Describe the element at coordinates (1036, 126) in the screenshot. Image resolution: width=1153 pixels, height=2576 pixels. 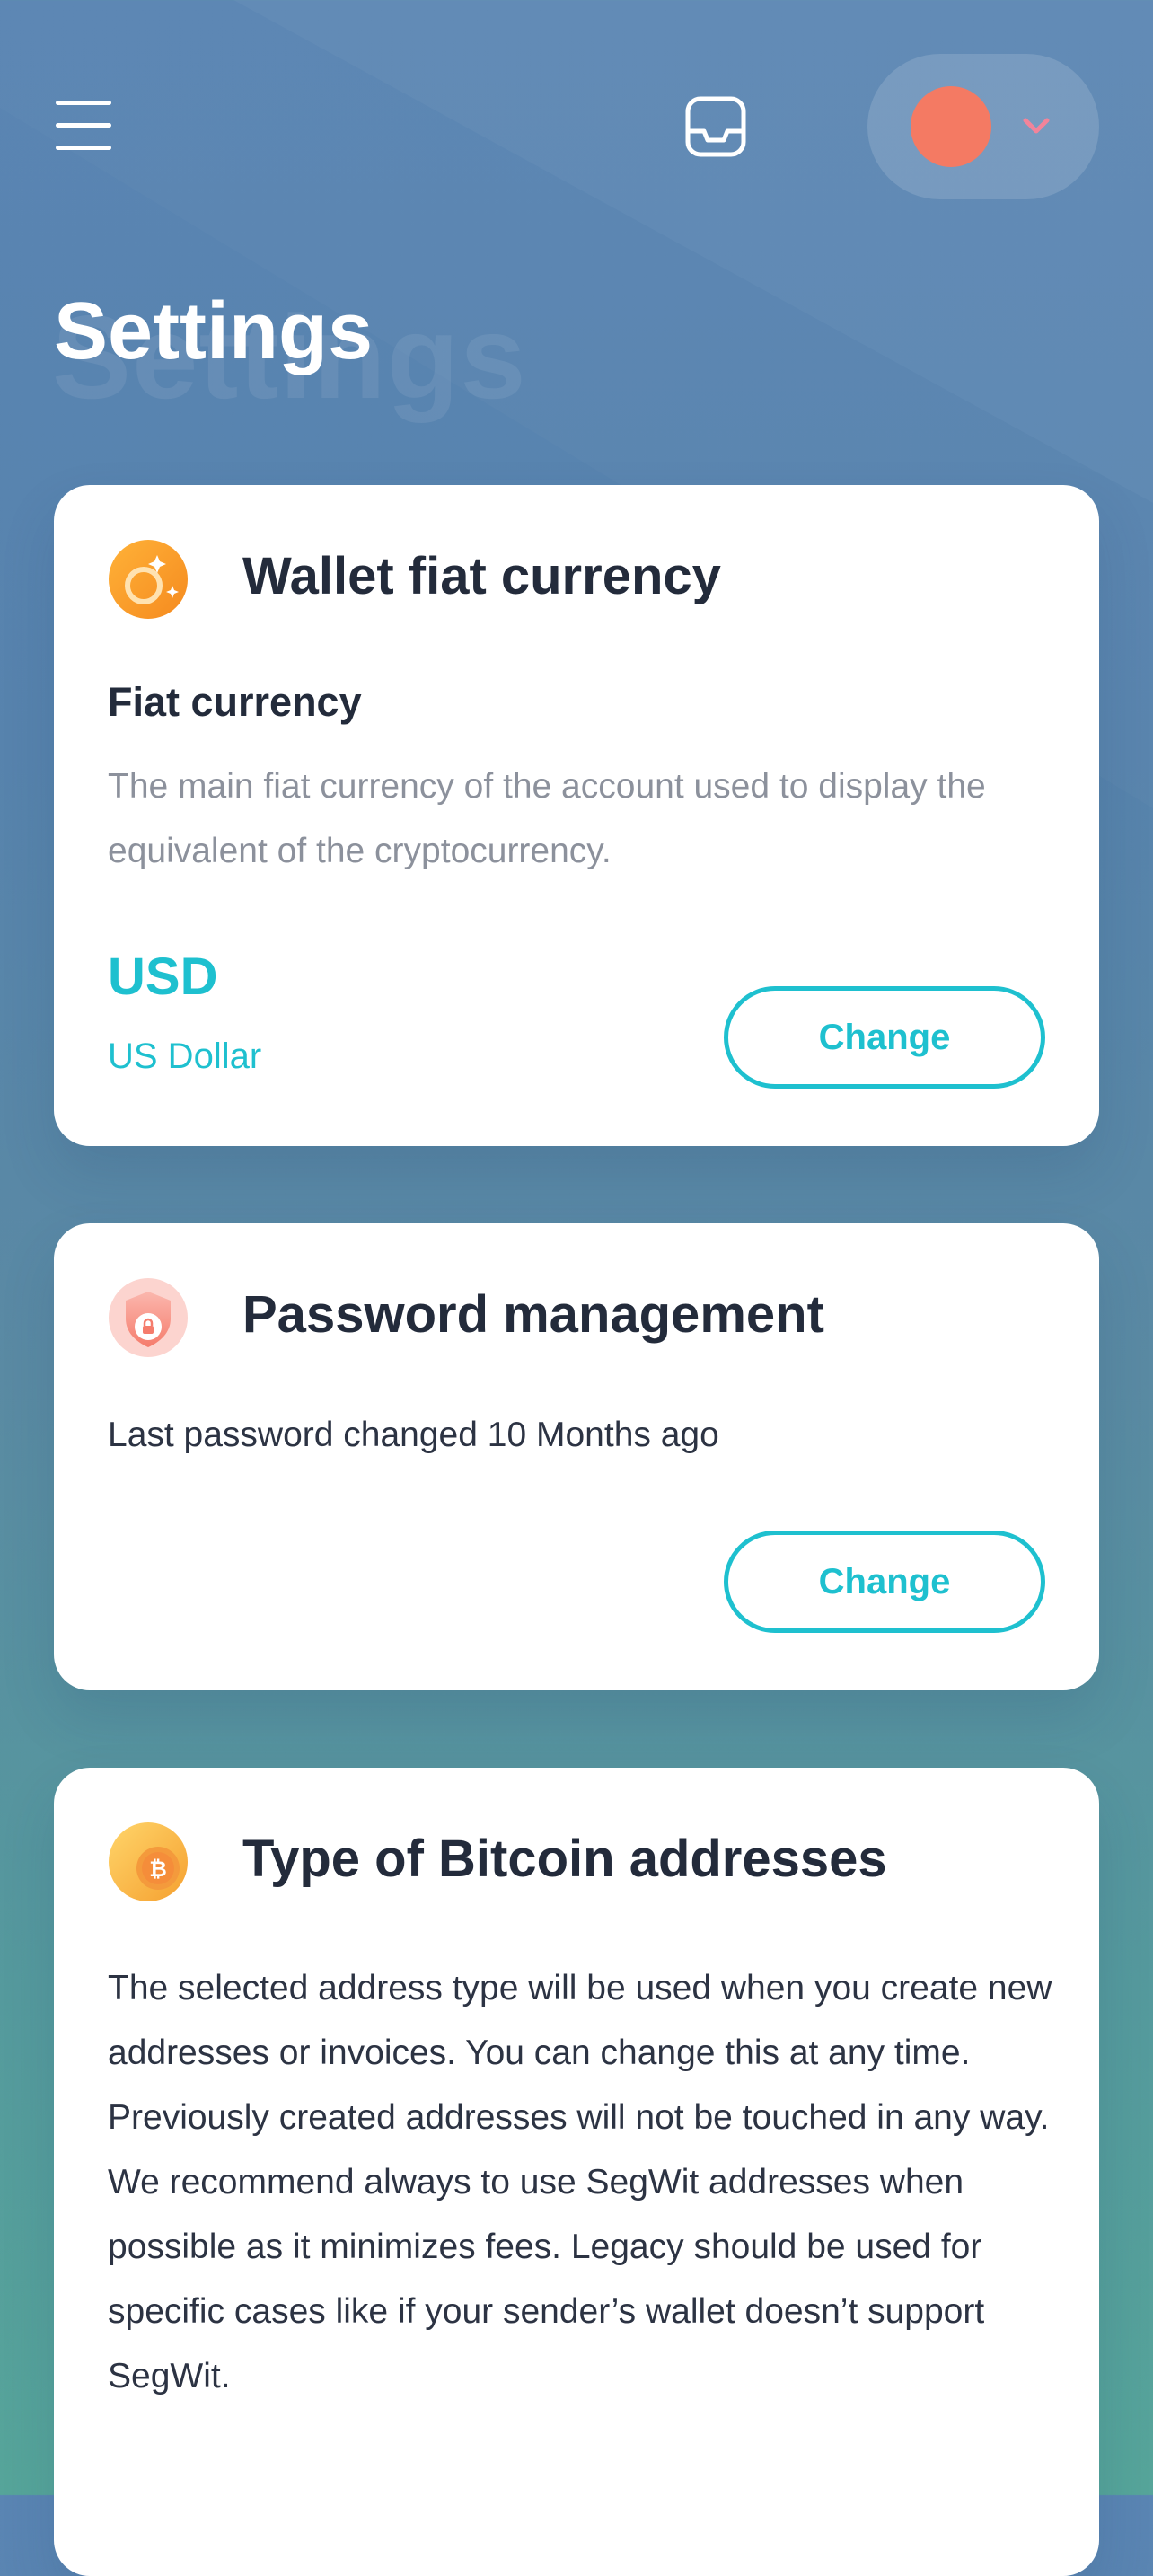
I see `chevron-down-icon` at that location.